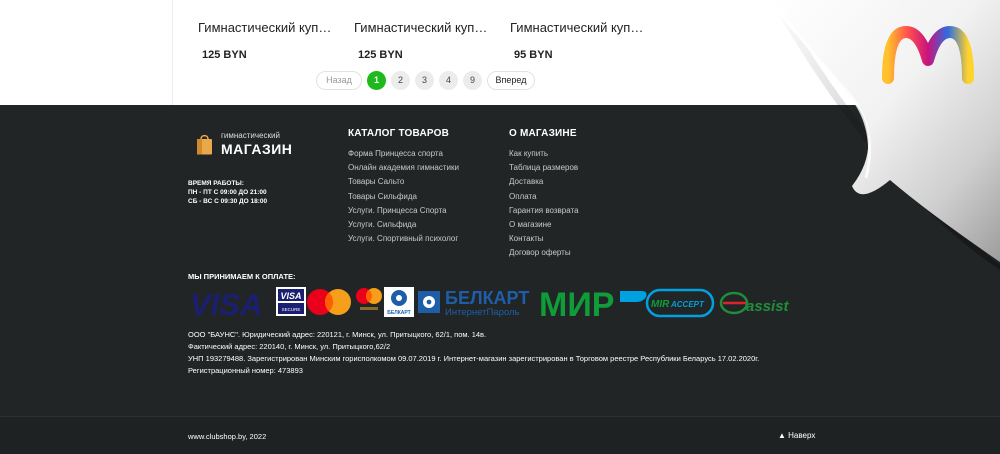 The height and width of the screenshot is (454, 1000). Describe the element at coordinates (257, 149) in the screenshot. I see `logo-line2: МАГАЗИН` at that location.